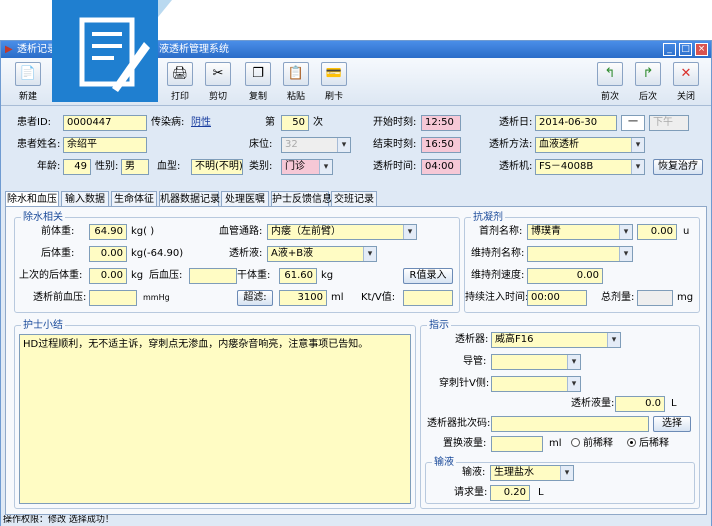 This screenshot has height=526, width=712. I want to click on radio-off-icon, so click(575, 442).